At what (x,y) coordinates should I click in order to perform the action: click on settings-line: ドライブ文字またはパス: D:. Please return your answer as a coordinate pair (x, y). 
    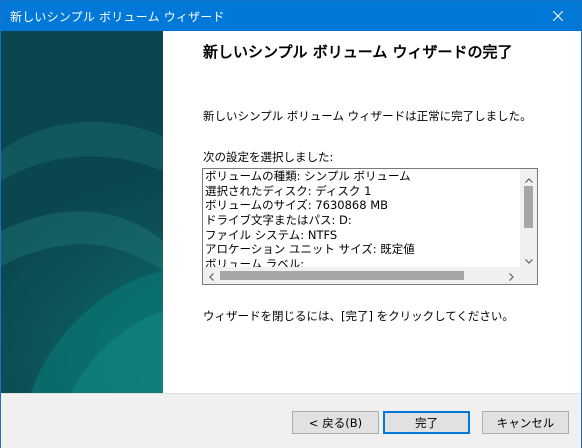
    Looking at the image, I should click on (278, 220).